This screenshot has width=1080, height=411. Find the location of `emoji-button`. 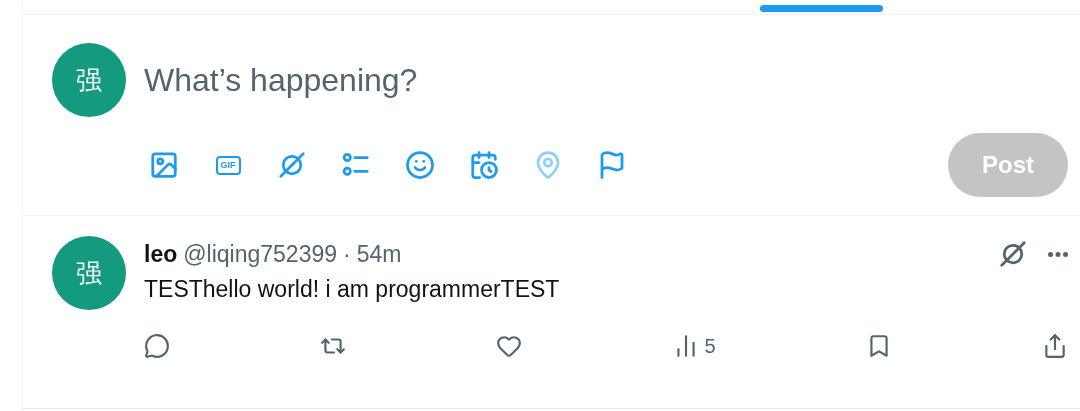

emoji-button is located at coordinates (420, 165).